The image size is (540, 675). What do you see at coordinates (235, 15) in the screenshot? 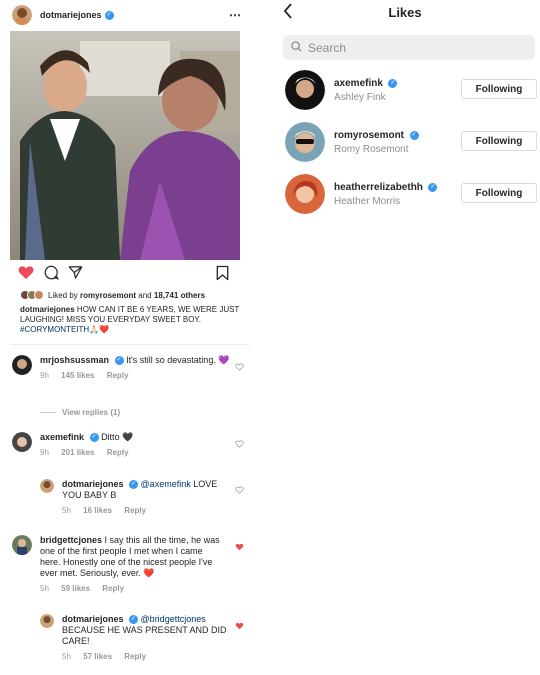
I see `more-icon: ⋯` at bounding box center [235, 15].